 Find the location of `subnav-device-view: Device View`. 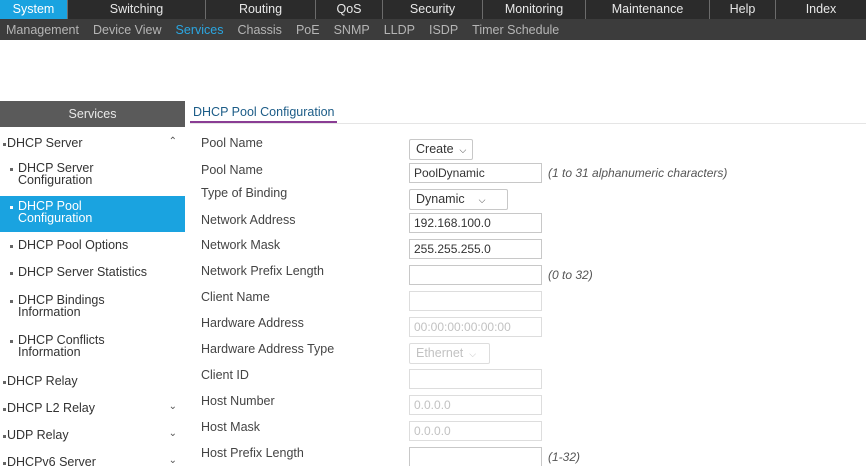

subnav-device-view: Device View is located at coordinates (127, 30).